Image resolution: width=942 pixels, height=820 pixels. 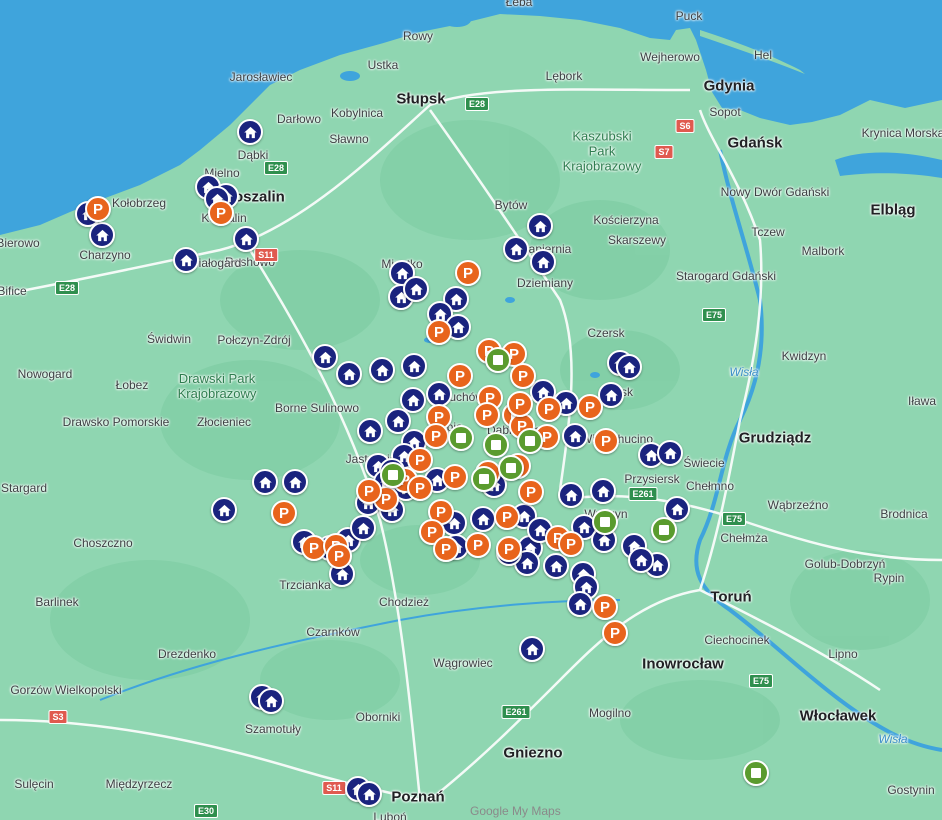 What do you see at coordinates (683, 664) in the screenshot?
I see `city-label: Inowrocław` at bounding box center [683, 664].